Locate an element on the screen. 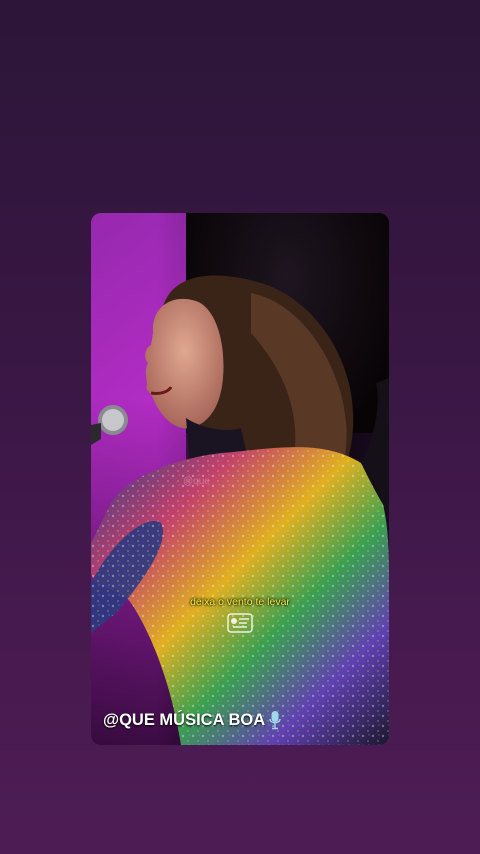  channel-handle: @QUE MÚSICA BOA is located at coordinates (192, 720).